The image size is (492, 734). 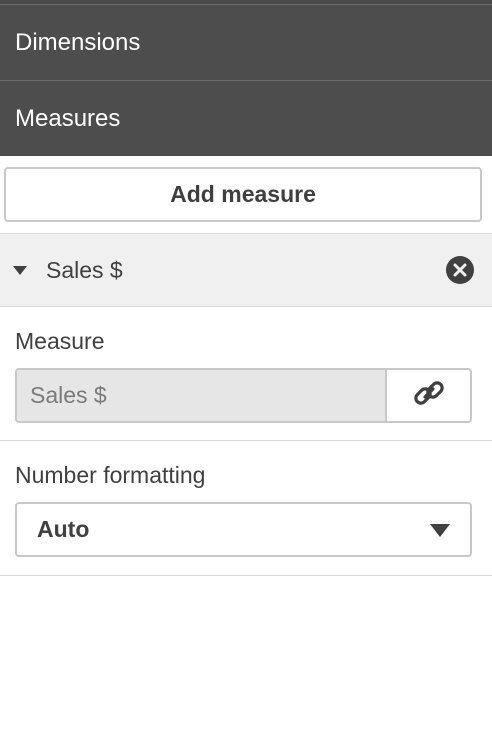 I want to click on link-icon, so click(x=429, y=395).